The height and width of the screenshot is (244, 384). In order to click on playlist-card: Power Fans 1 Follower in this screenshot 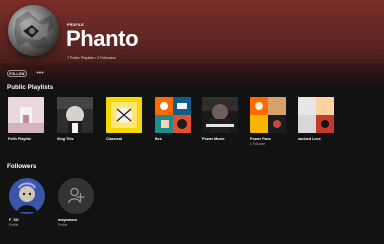, I will do `click(271, 127)`.